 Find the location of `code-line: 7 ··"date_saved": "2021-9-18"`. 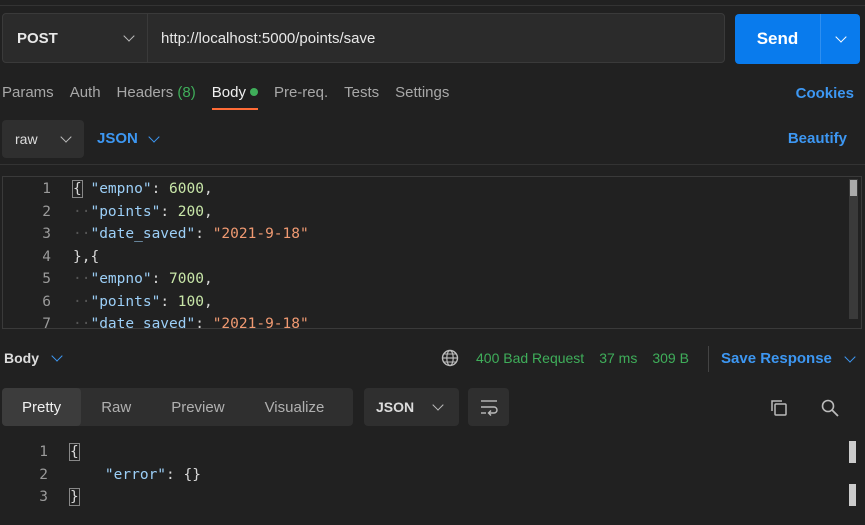

code-line: 7 ··"date_saved": "2021-9-18" is located at coordinates (156, 321).